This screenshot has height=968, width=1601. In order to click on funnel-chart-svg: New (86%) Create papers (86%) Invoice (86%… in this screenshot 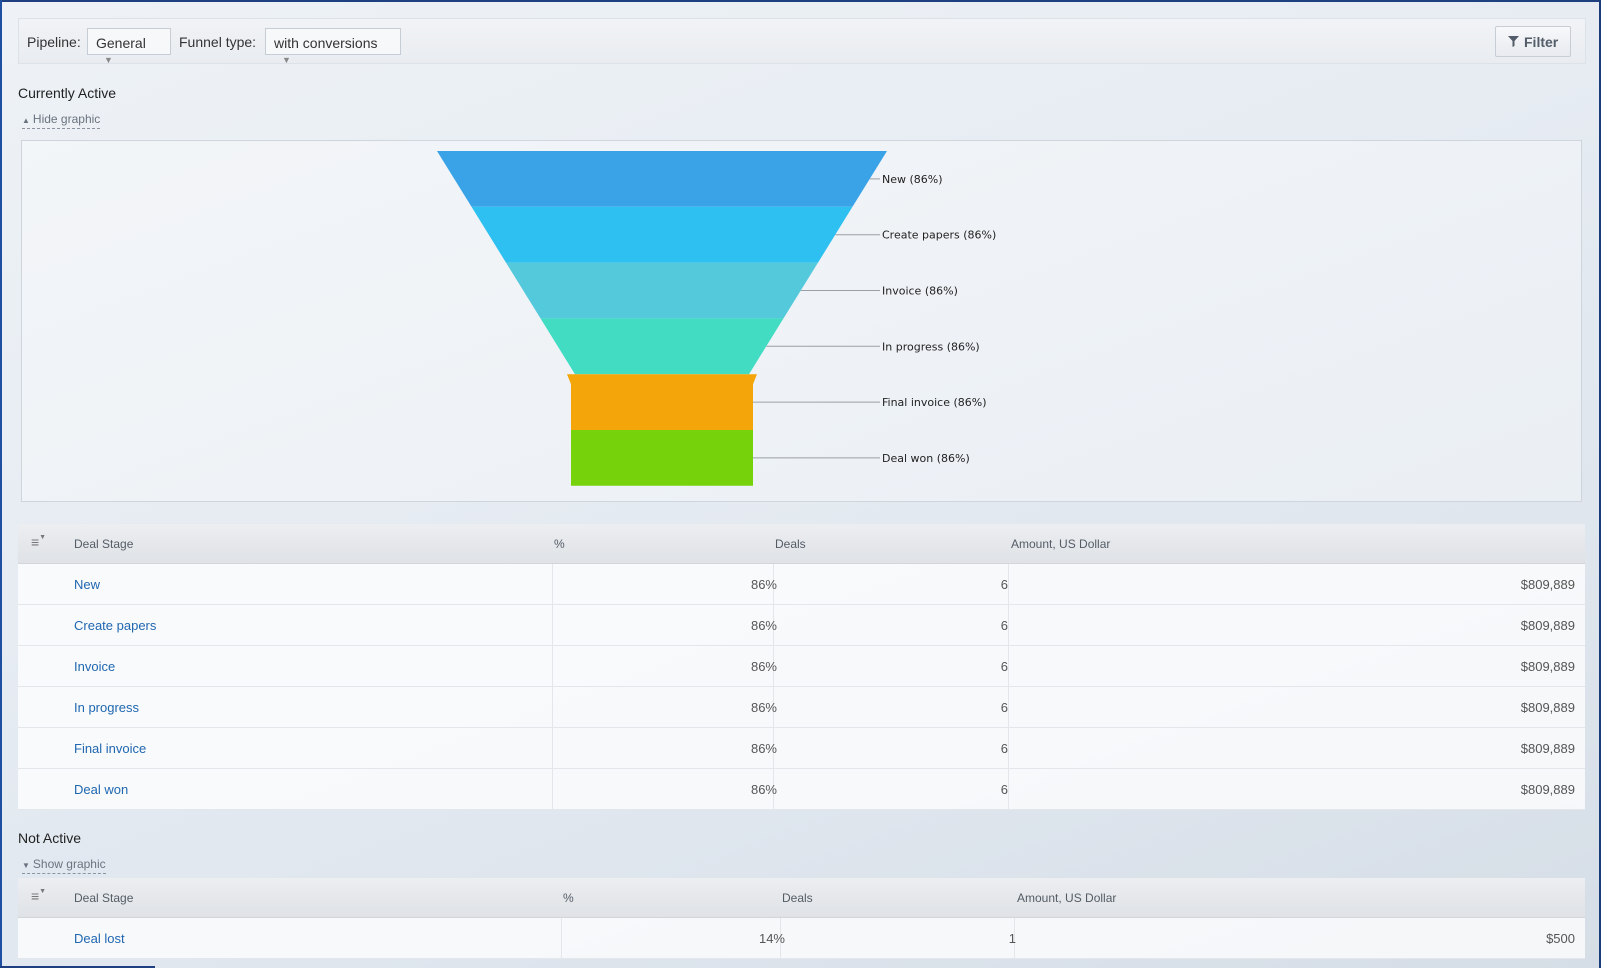, I will do `click(716, 318)`.